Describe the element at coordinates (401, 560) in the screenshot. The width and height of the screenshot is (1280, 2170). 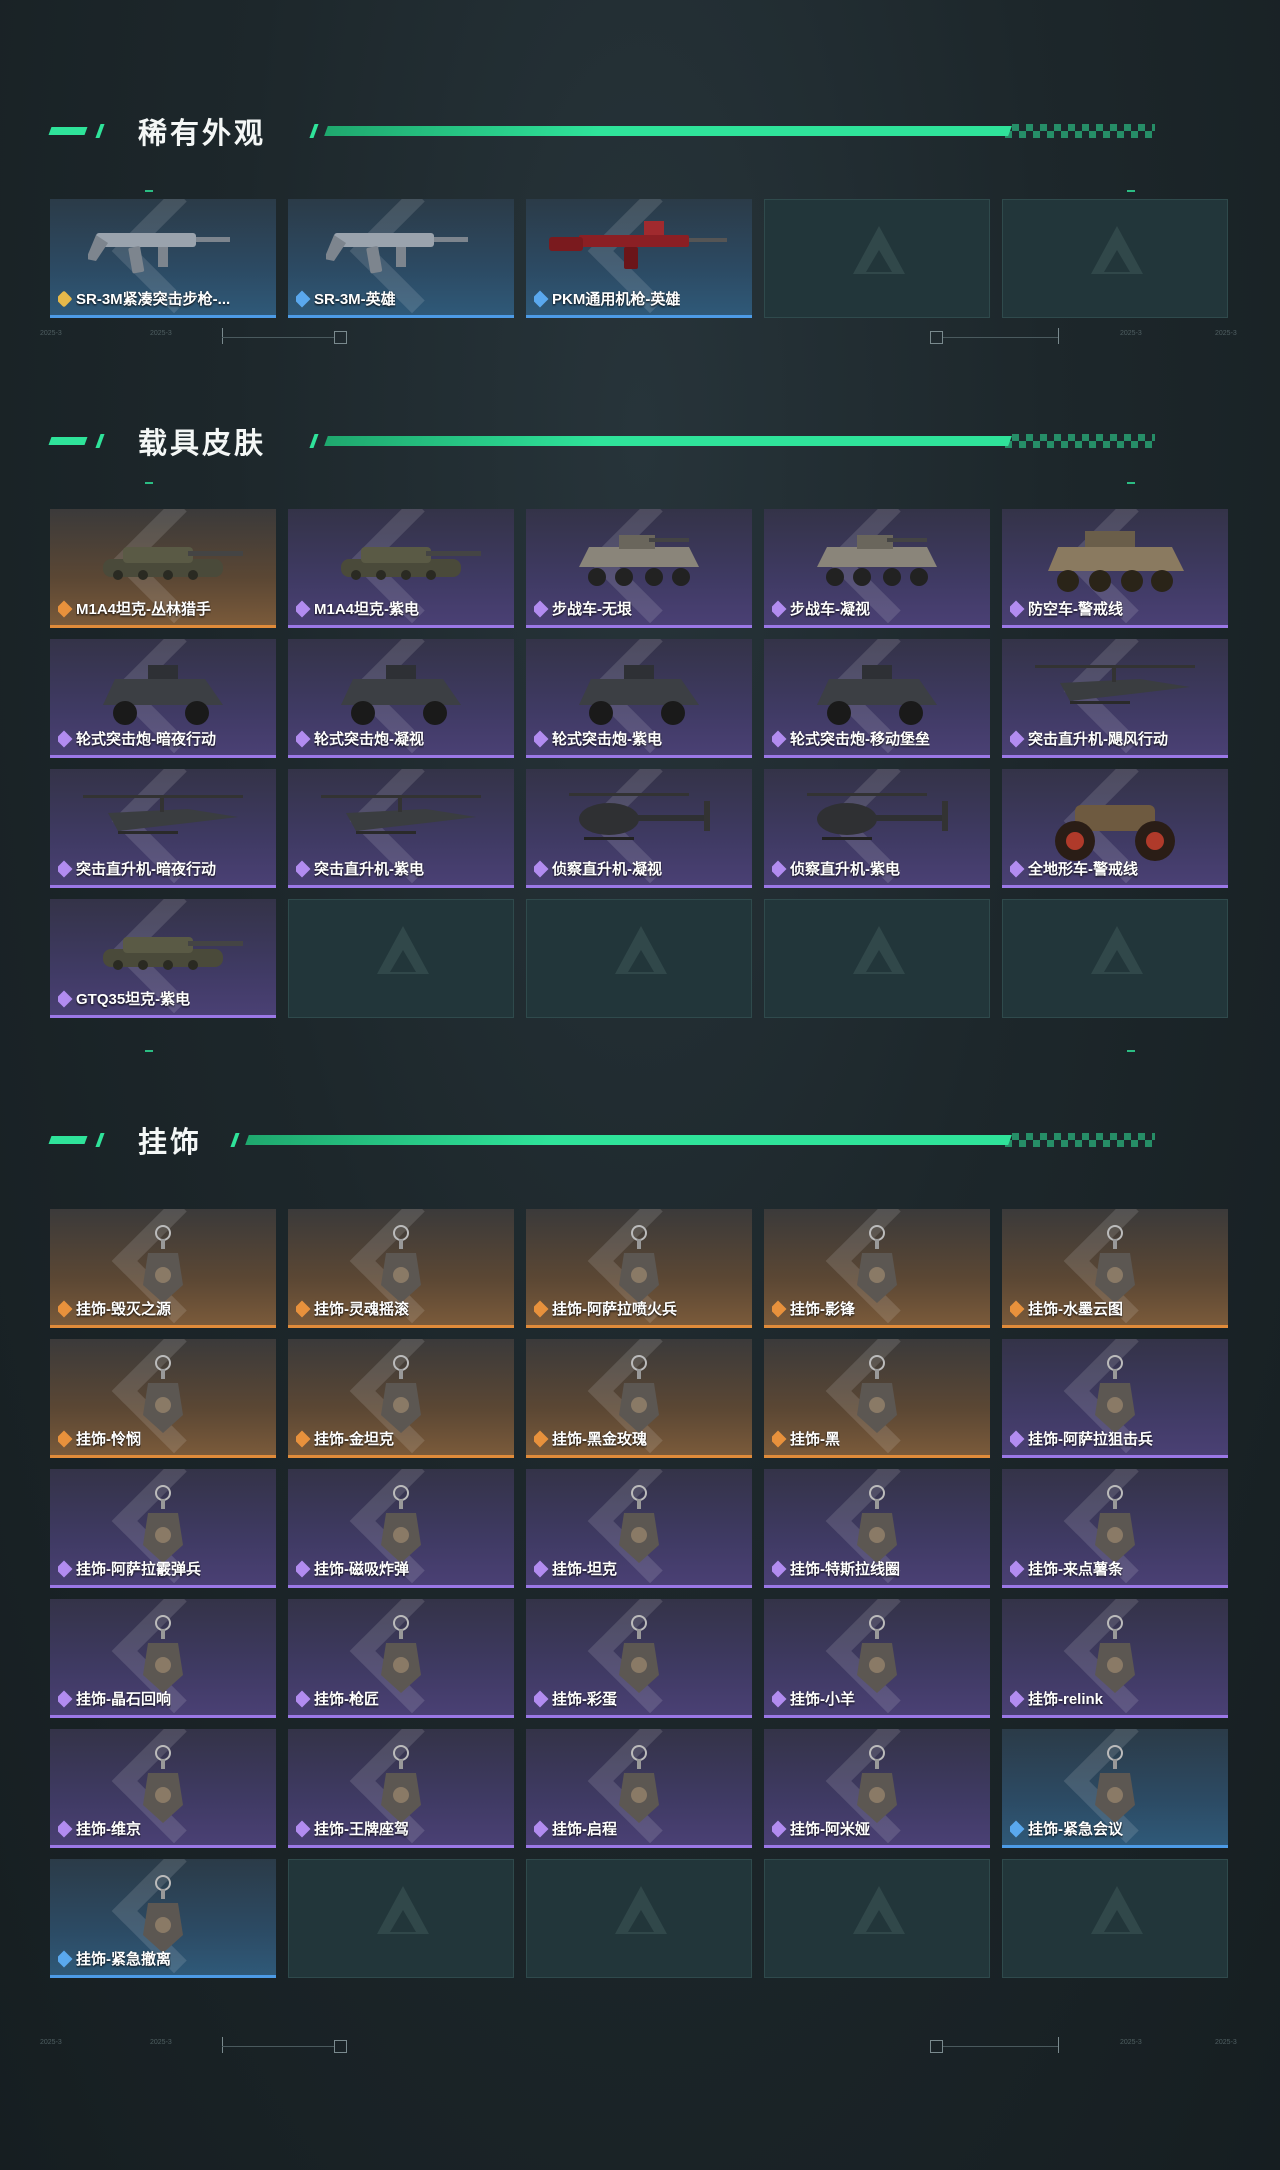
I see `tank-icon` at that location.